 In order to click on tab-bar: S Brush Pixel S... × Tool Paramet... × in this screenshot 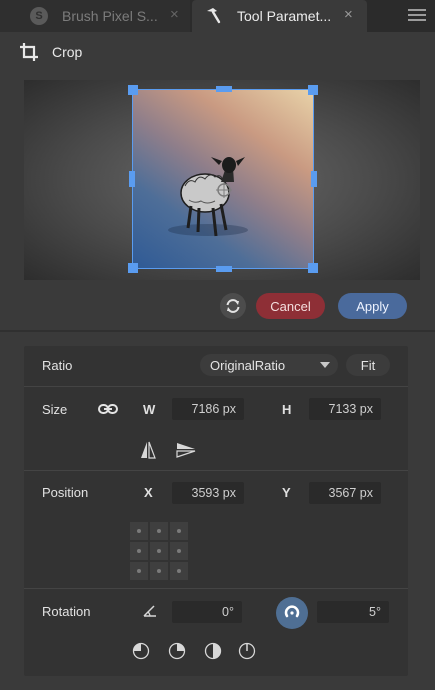, I will do `click(217, 16)`.